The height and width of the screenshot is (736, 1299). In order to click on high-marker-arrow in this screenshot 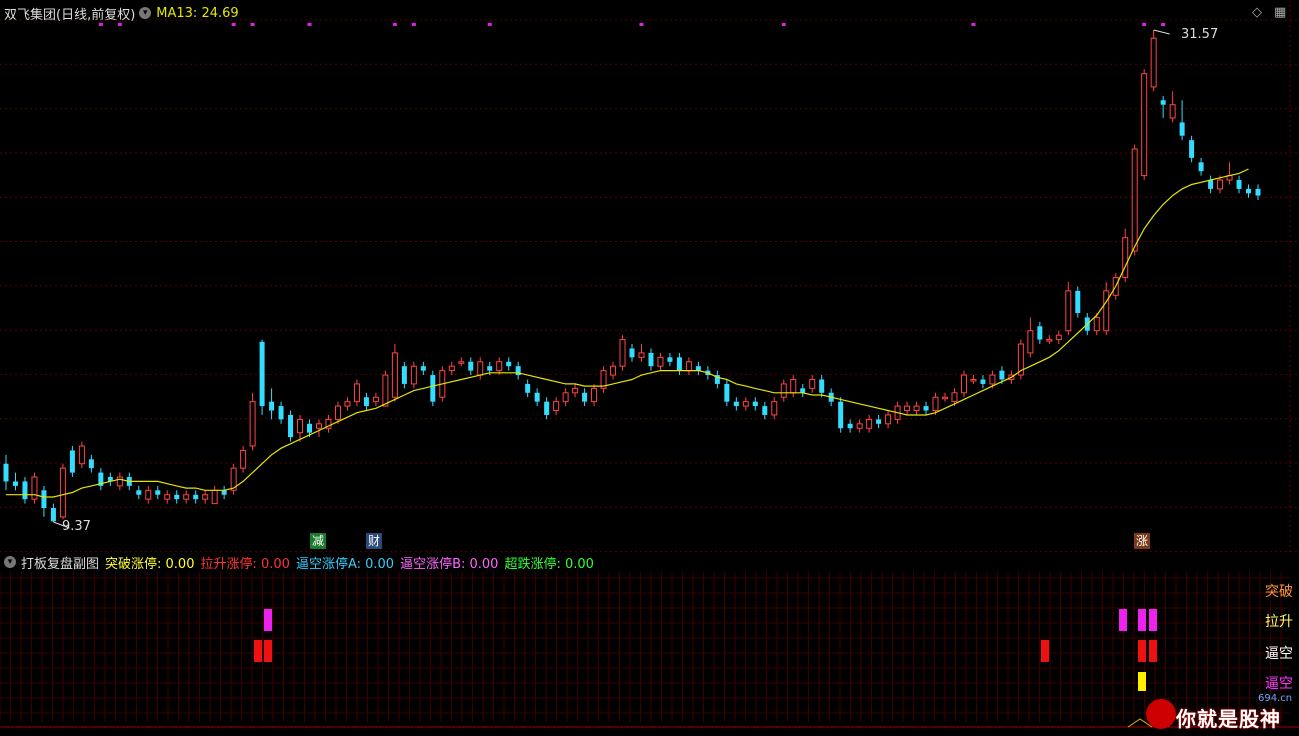, I will do `click(1161, 32)`.